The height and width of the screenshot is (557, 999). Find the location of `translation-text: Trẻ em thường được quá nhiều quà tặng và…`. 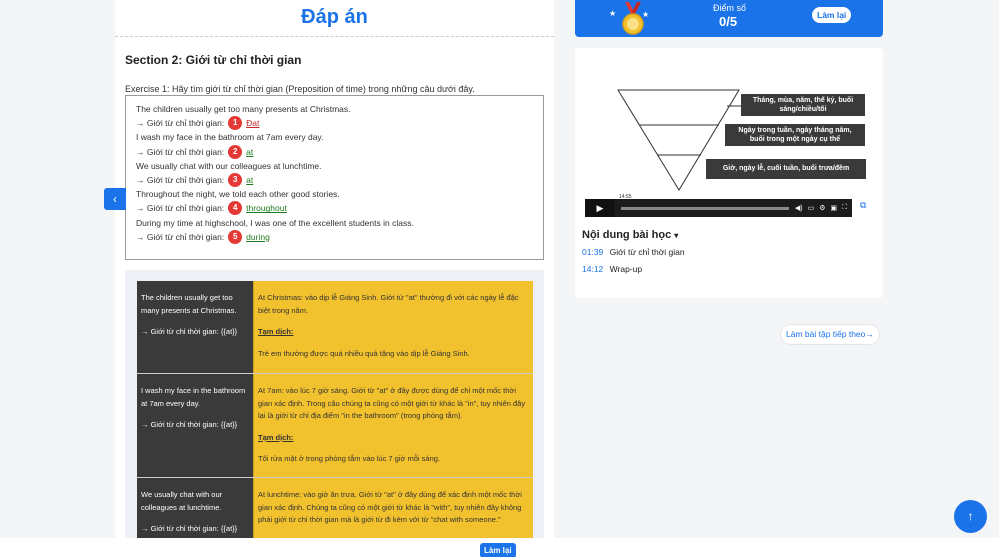

translation-text: Trẻ em thường được quá nhiều quà tặng và… is located at coordinates (364, 353).